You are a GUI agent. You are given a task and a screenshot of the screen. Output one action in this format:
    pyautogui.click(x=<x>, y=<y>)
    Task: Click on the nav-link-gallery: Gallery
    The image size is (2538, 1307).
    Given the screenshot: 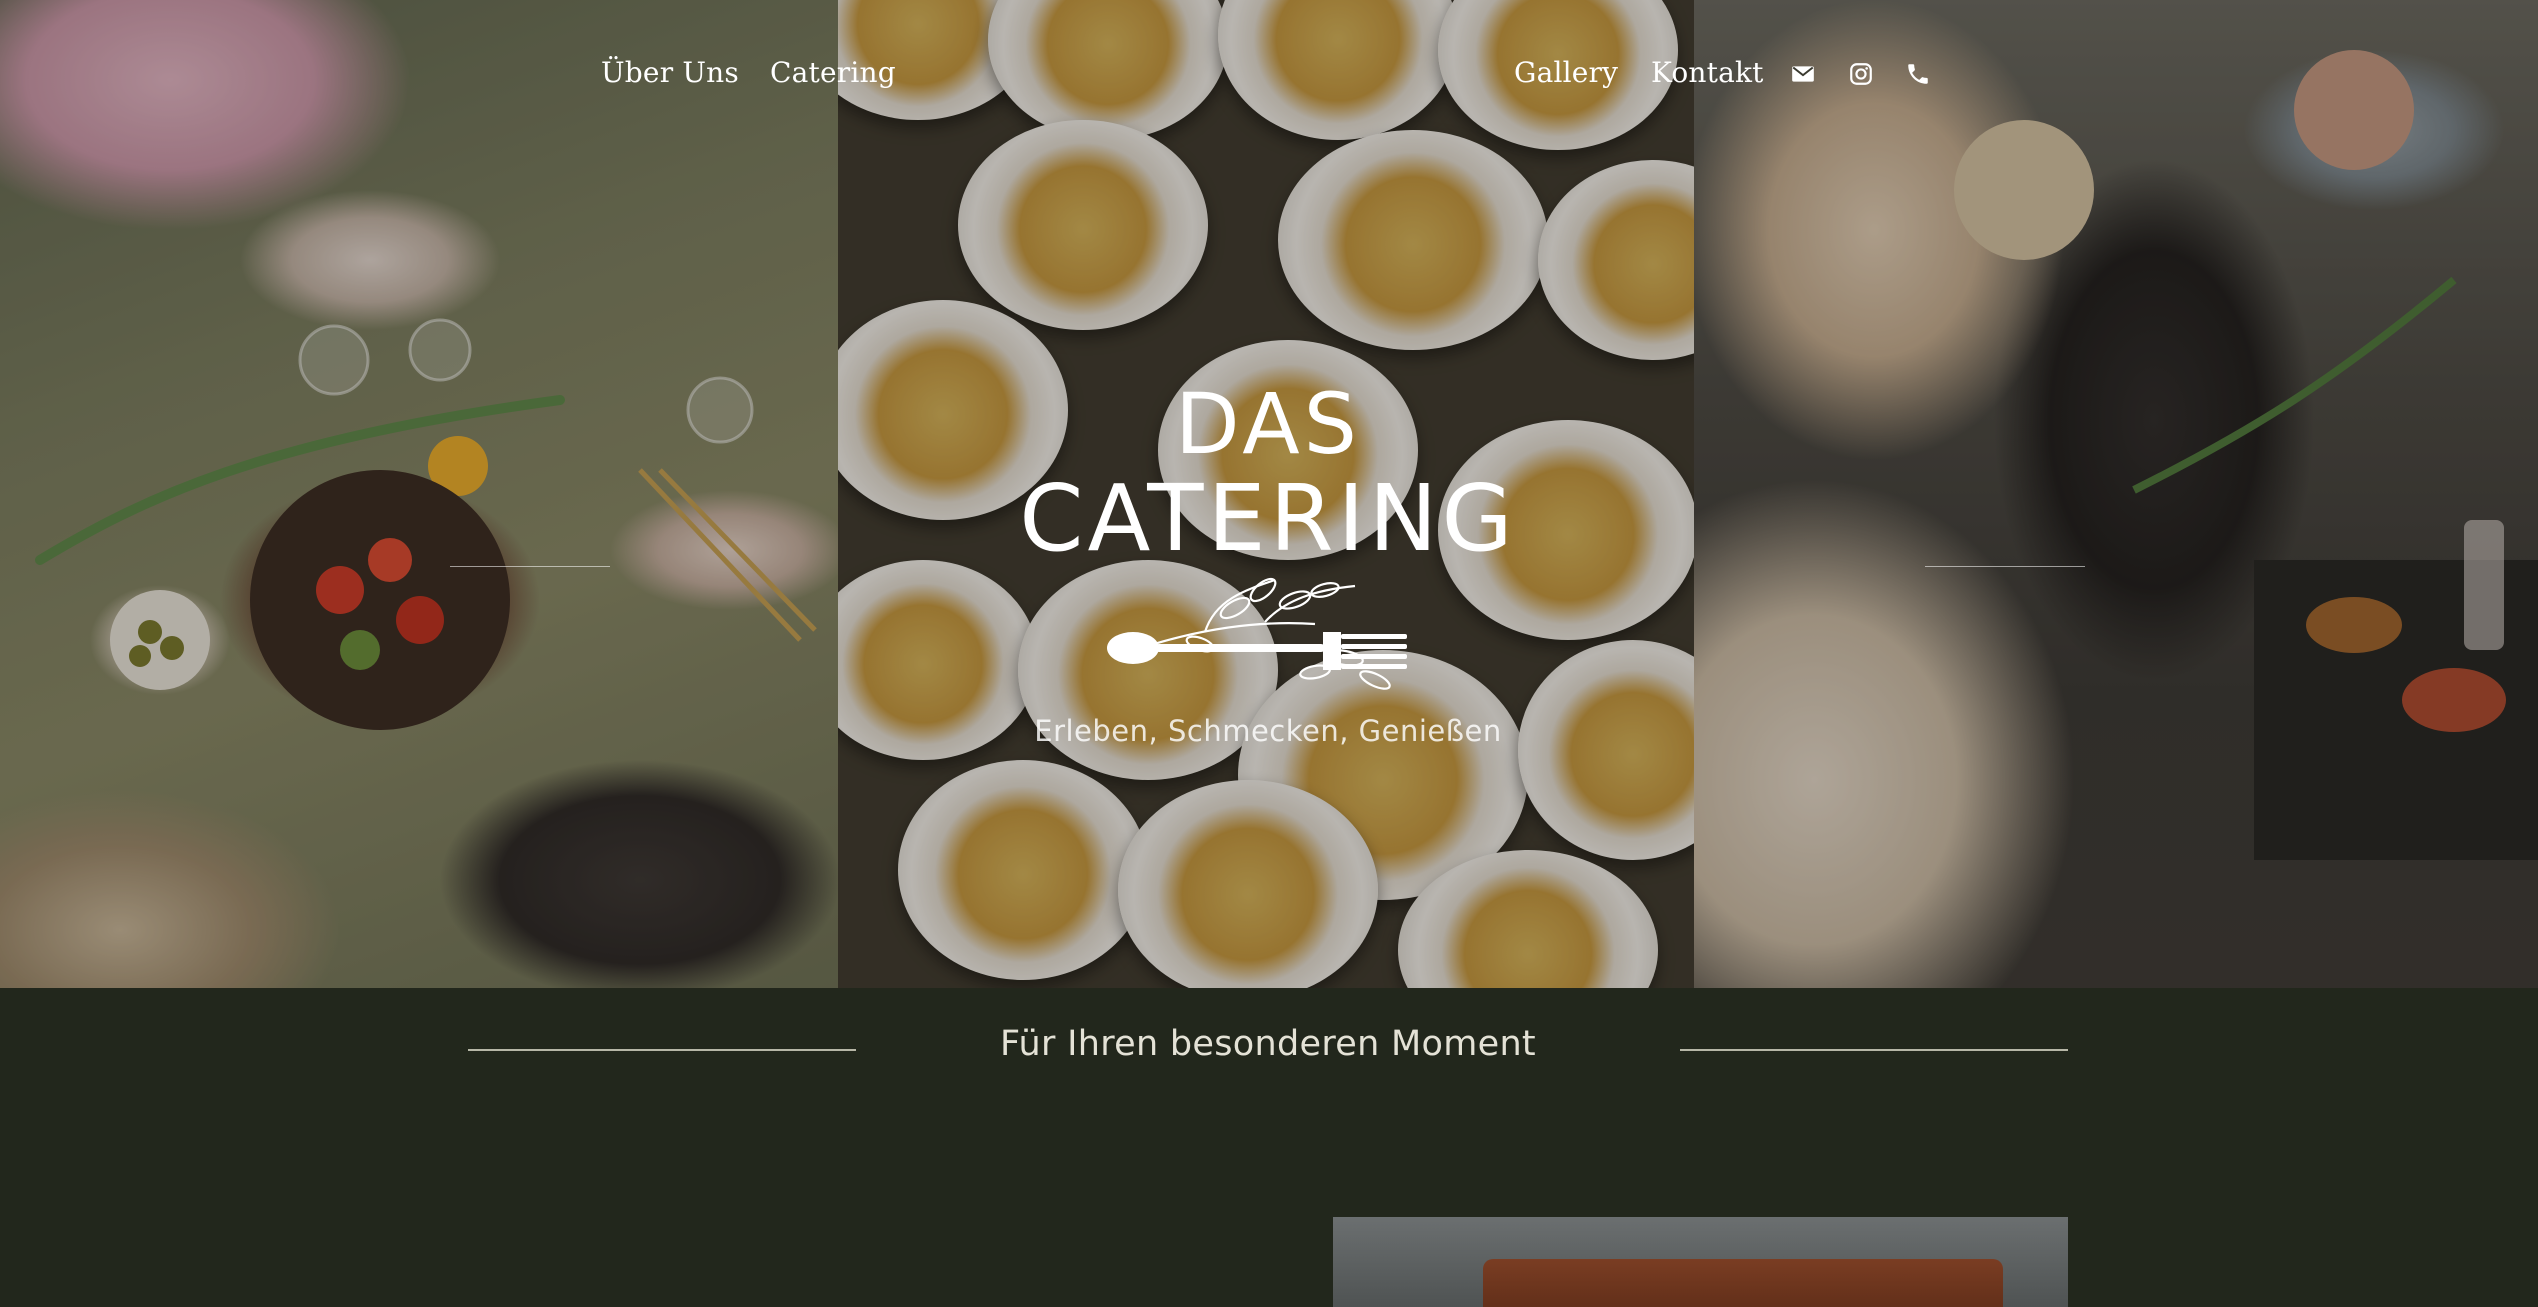 What is the action you would take?
    pyautogui.click(x=1566, y=72)
    